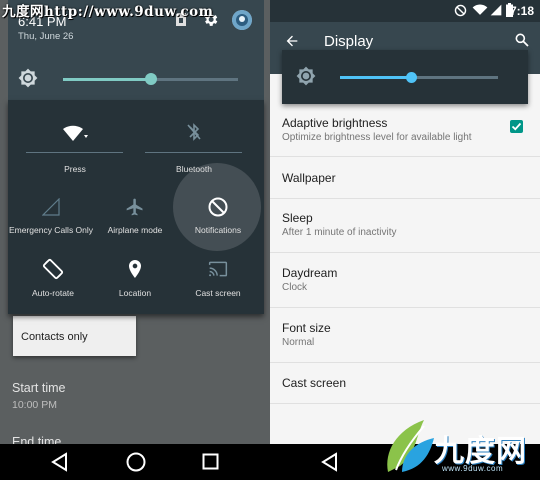  Describe the element at coordinates (522, 40) in the screenshot. I see `search-icon` at that location.